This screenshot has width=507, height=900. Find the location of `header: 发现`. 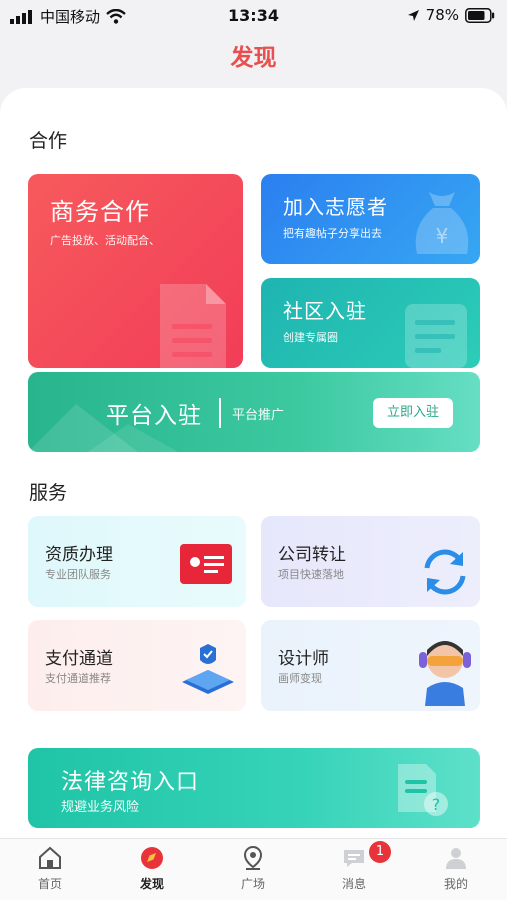

header: 发现 is located at coordinates (253, 58).